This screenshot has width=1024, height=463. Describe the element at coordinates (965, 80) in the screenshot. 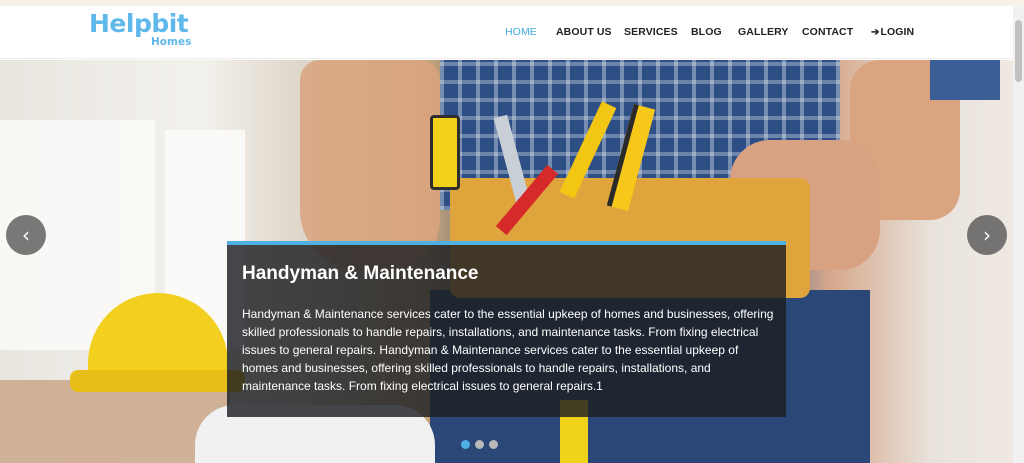

I see `hero-image-sleeve` at that location.